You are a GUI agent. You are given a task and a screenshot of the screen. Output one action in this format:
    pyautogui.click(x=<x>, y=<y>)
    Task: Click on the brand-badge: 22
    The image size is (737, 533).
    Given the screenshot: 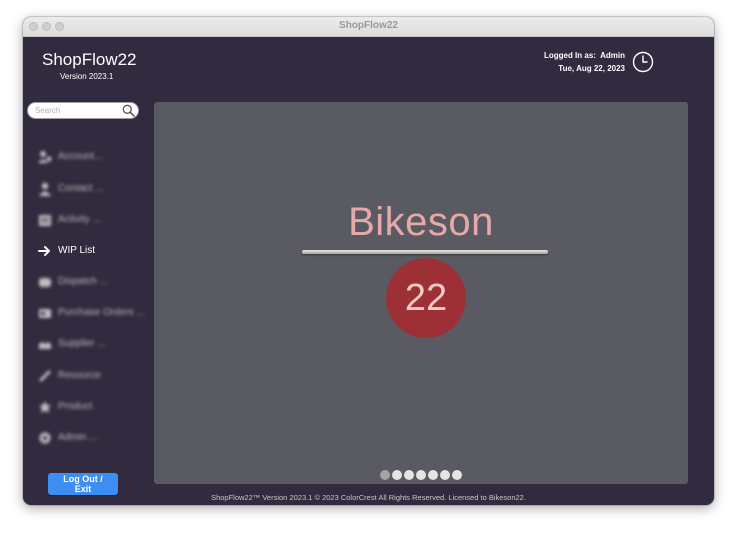 What is the action you would take?
    pyautogui.click(x=426, y=298)
    